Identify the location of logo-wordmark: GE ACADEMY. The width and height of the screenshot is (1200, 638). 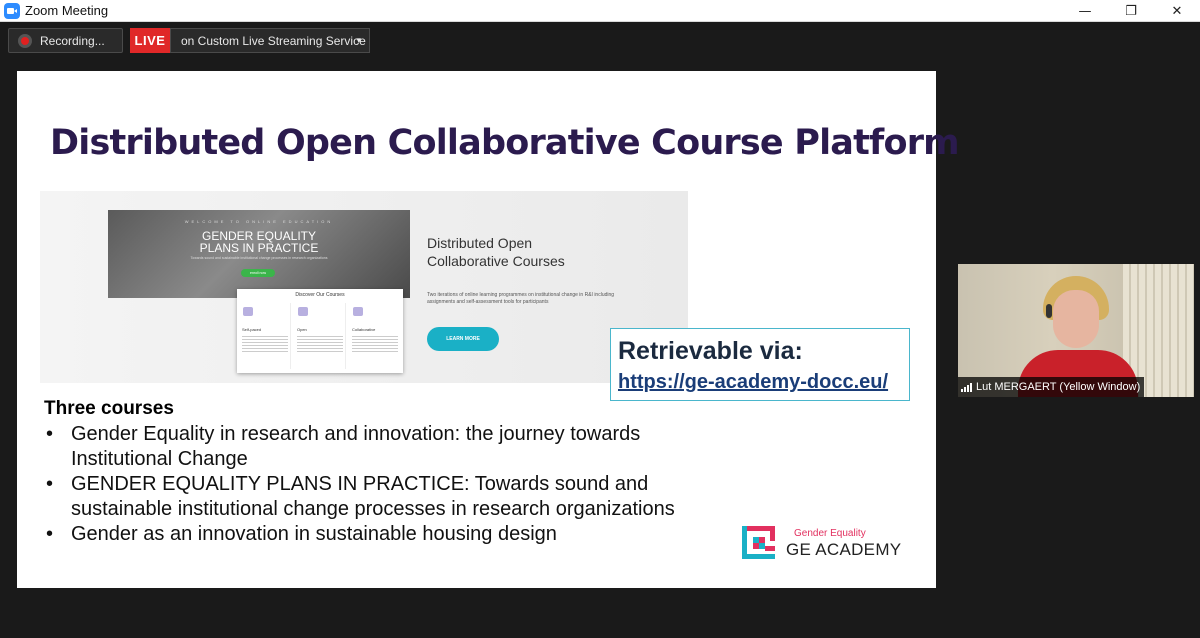
(844, 549).